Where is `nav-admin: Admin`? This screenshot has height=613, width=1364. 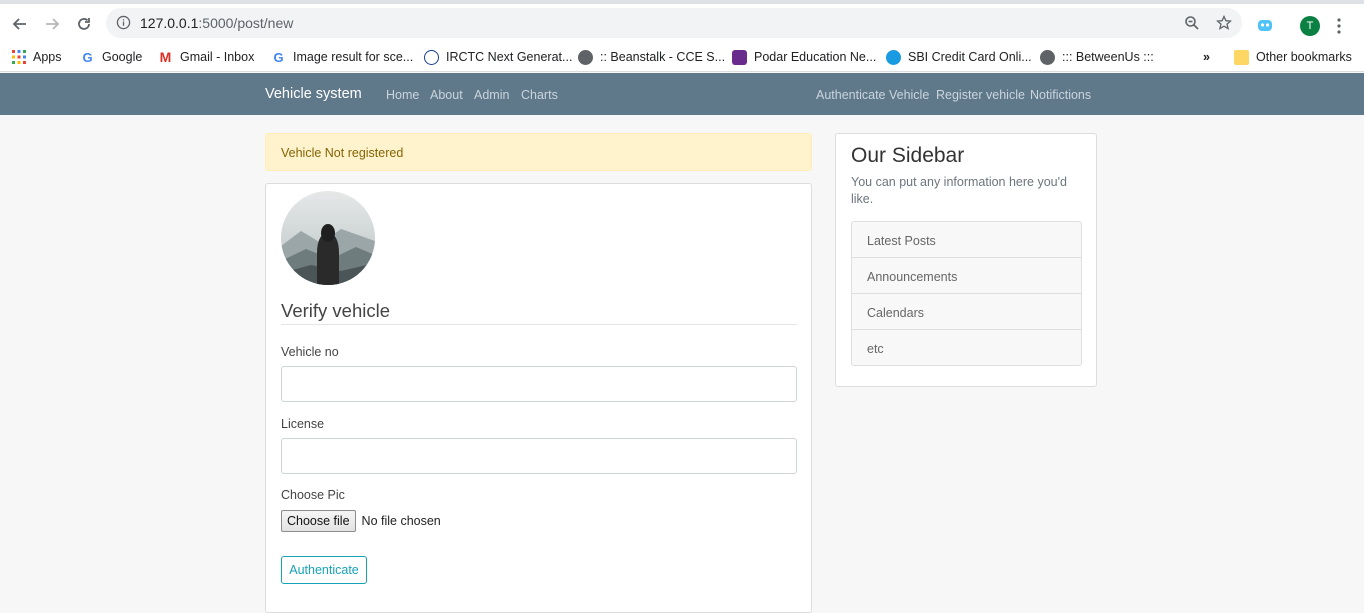 nav-admin: Admin is located at coordinates (491, 95).